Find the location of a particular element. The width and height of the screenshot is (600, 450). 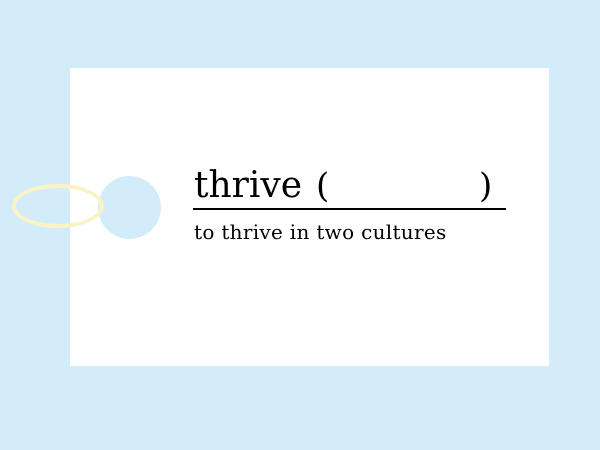

close-parenthesis: ) is located at coordinates (486, 186).